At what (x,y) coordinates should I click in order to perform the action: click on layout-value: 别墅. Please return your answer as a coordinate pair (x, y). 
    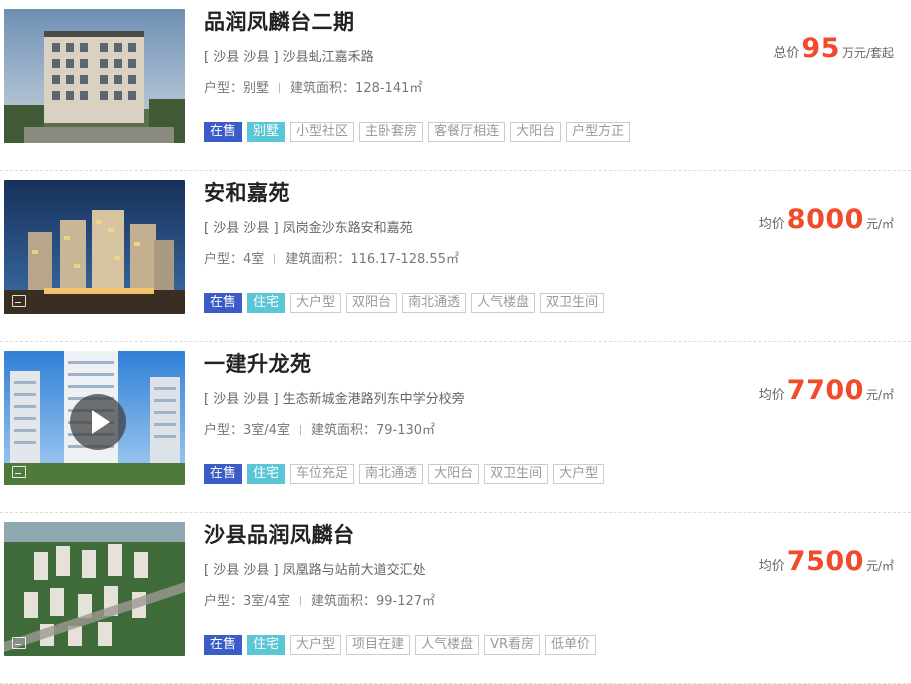
    Looking at the image, I should click on (256, 88).